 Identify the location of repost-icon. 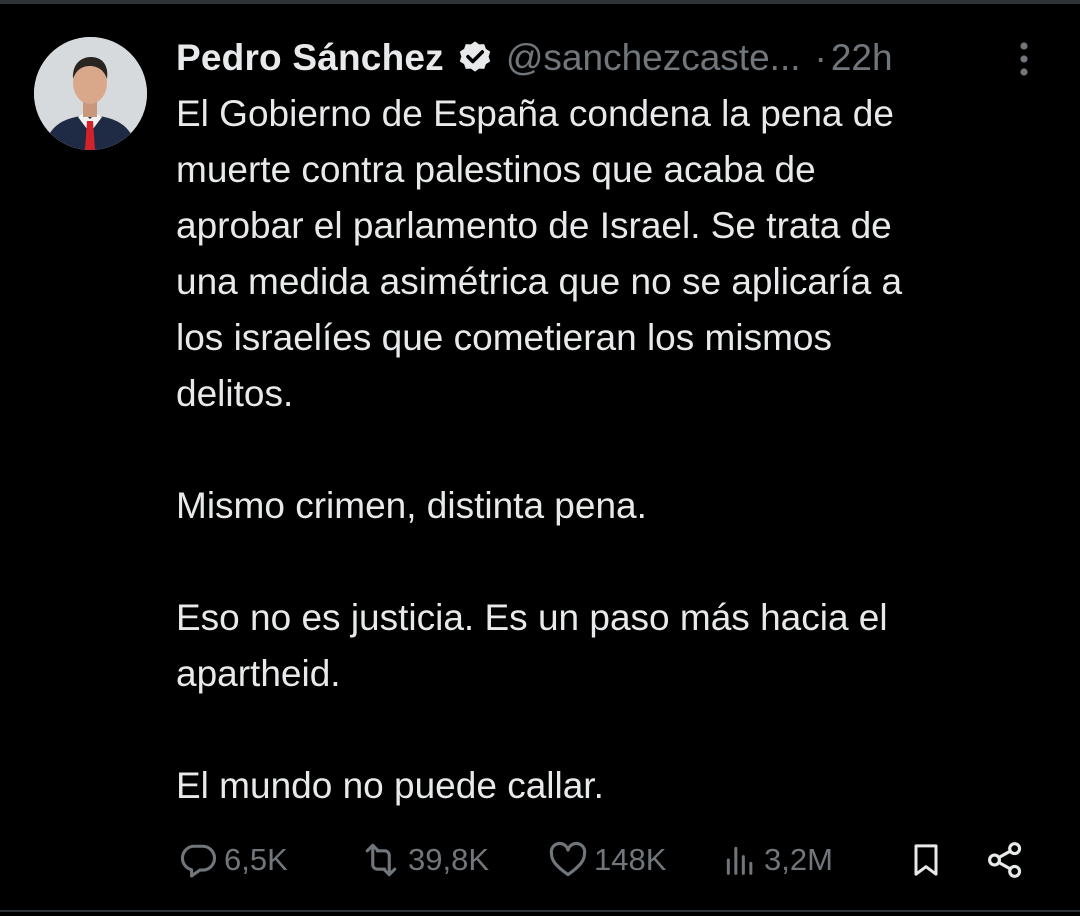
(381, 860).